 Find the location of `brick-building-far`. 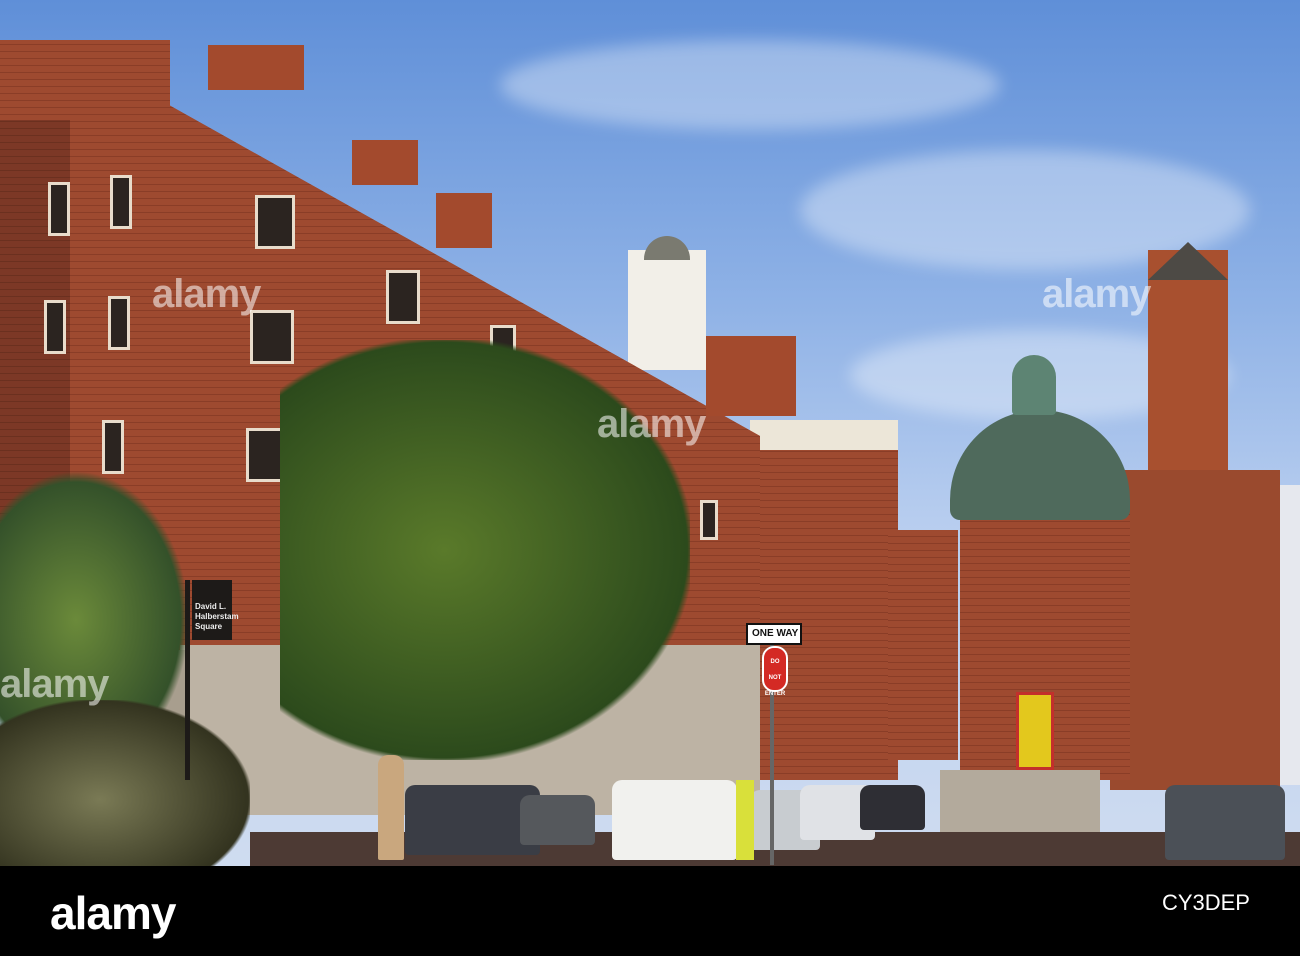

brick-building-far is located at coordinates (923, 645).